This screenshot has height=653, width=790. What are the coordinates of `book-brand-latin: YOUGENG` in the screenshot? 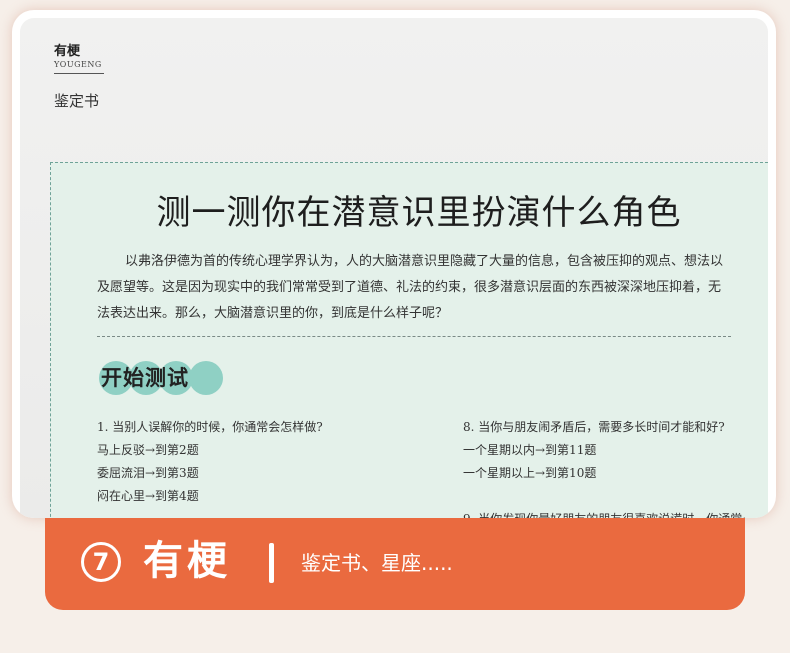 It's located at (78, 64).